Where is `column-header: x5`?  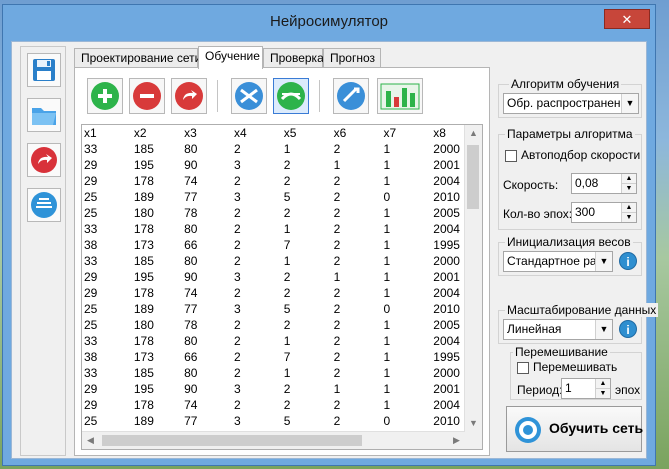 column-header: x5 is located at coordinates (307, 133).